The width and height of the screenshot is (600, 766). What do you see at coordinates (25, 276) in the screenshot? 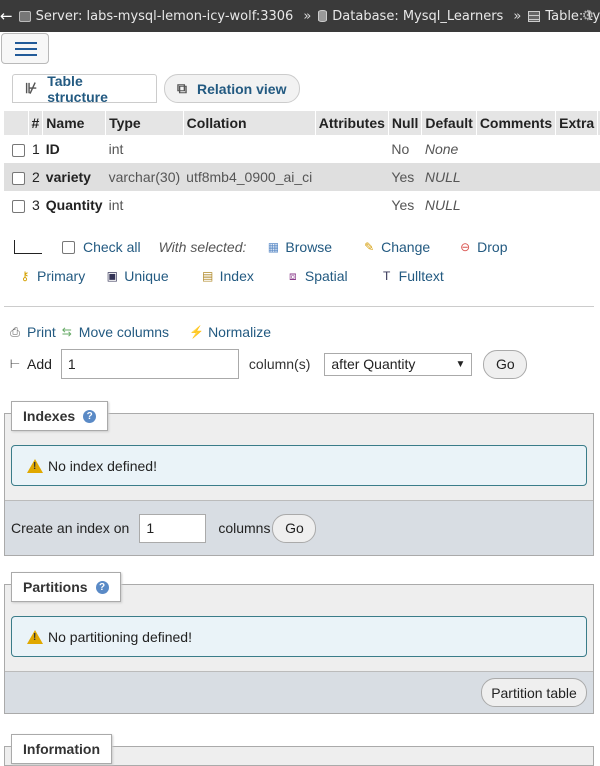
I see `key-icon: ⚷` at bounding box center [25, 276].